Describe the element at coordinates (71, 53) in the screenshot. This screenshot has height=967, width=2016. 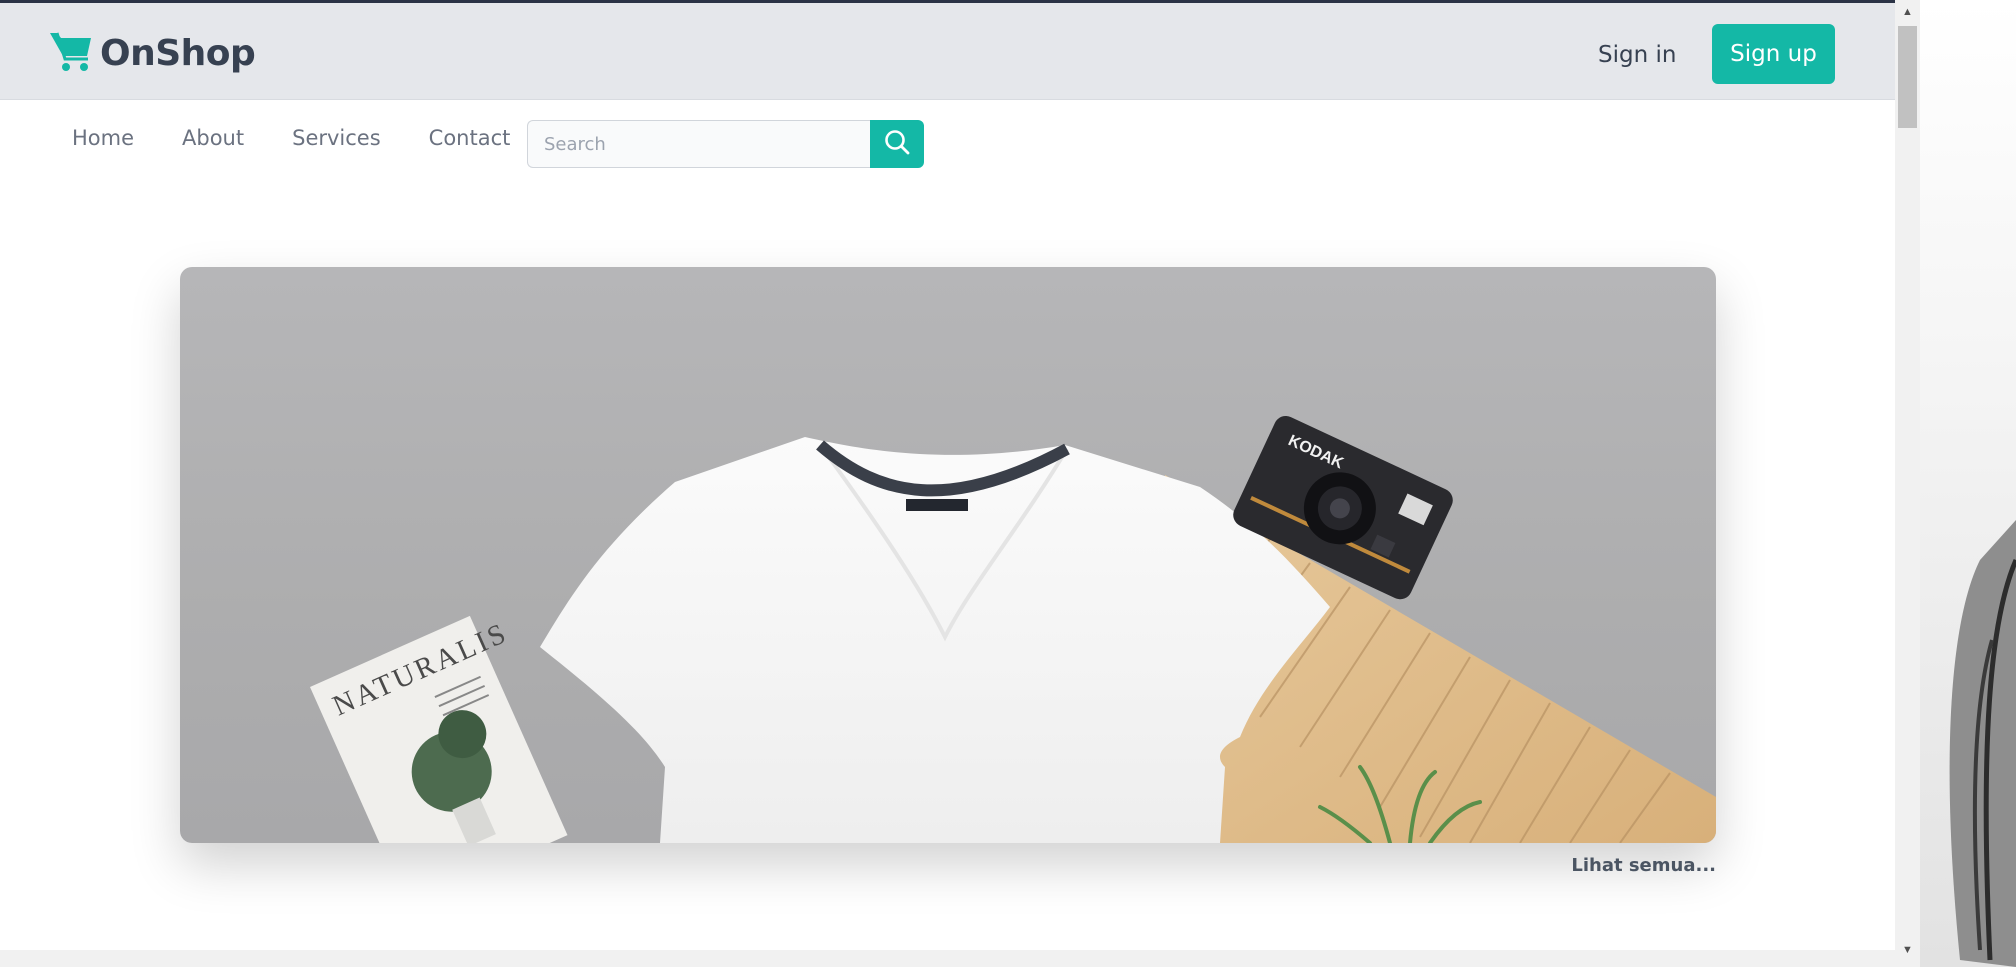
I see `shopping-cart-icon` at that location.